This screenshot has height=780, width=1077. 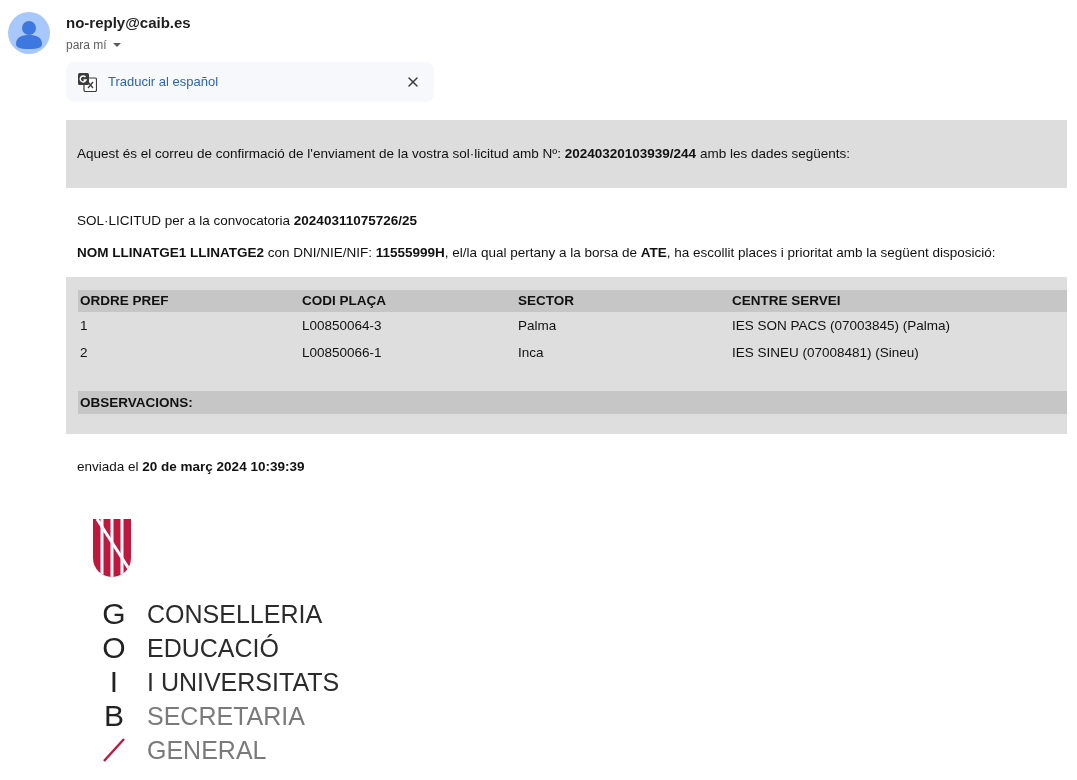 I want to click on confirmation-message: Aquest és el correu de confirmació de l'enviament de la vostra sol·licitud amb Nº: 20240320103939/244 amb les dades següents:, so click(x=463, y=154).